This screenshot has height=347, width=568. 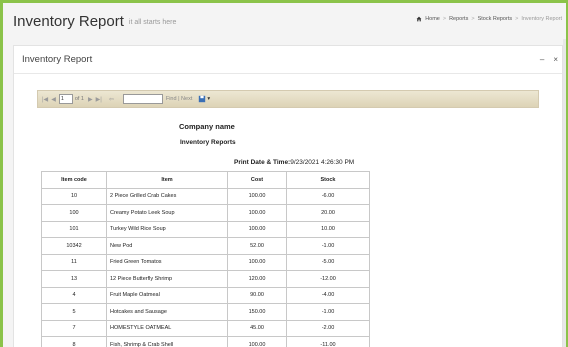 What do you see at coordinates (542, 59) in the screenshot?
I see `minimize-button: –` at bounding box center [542, 59].